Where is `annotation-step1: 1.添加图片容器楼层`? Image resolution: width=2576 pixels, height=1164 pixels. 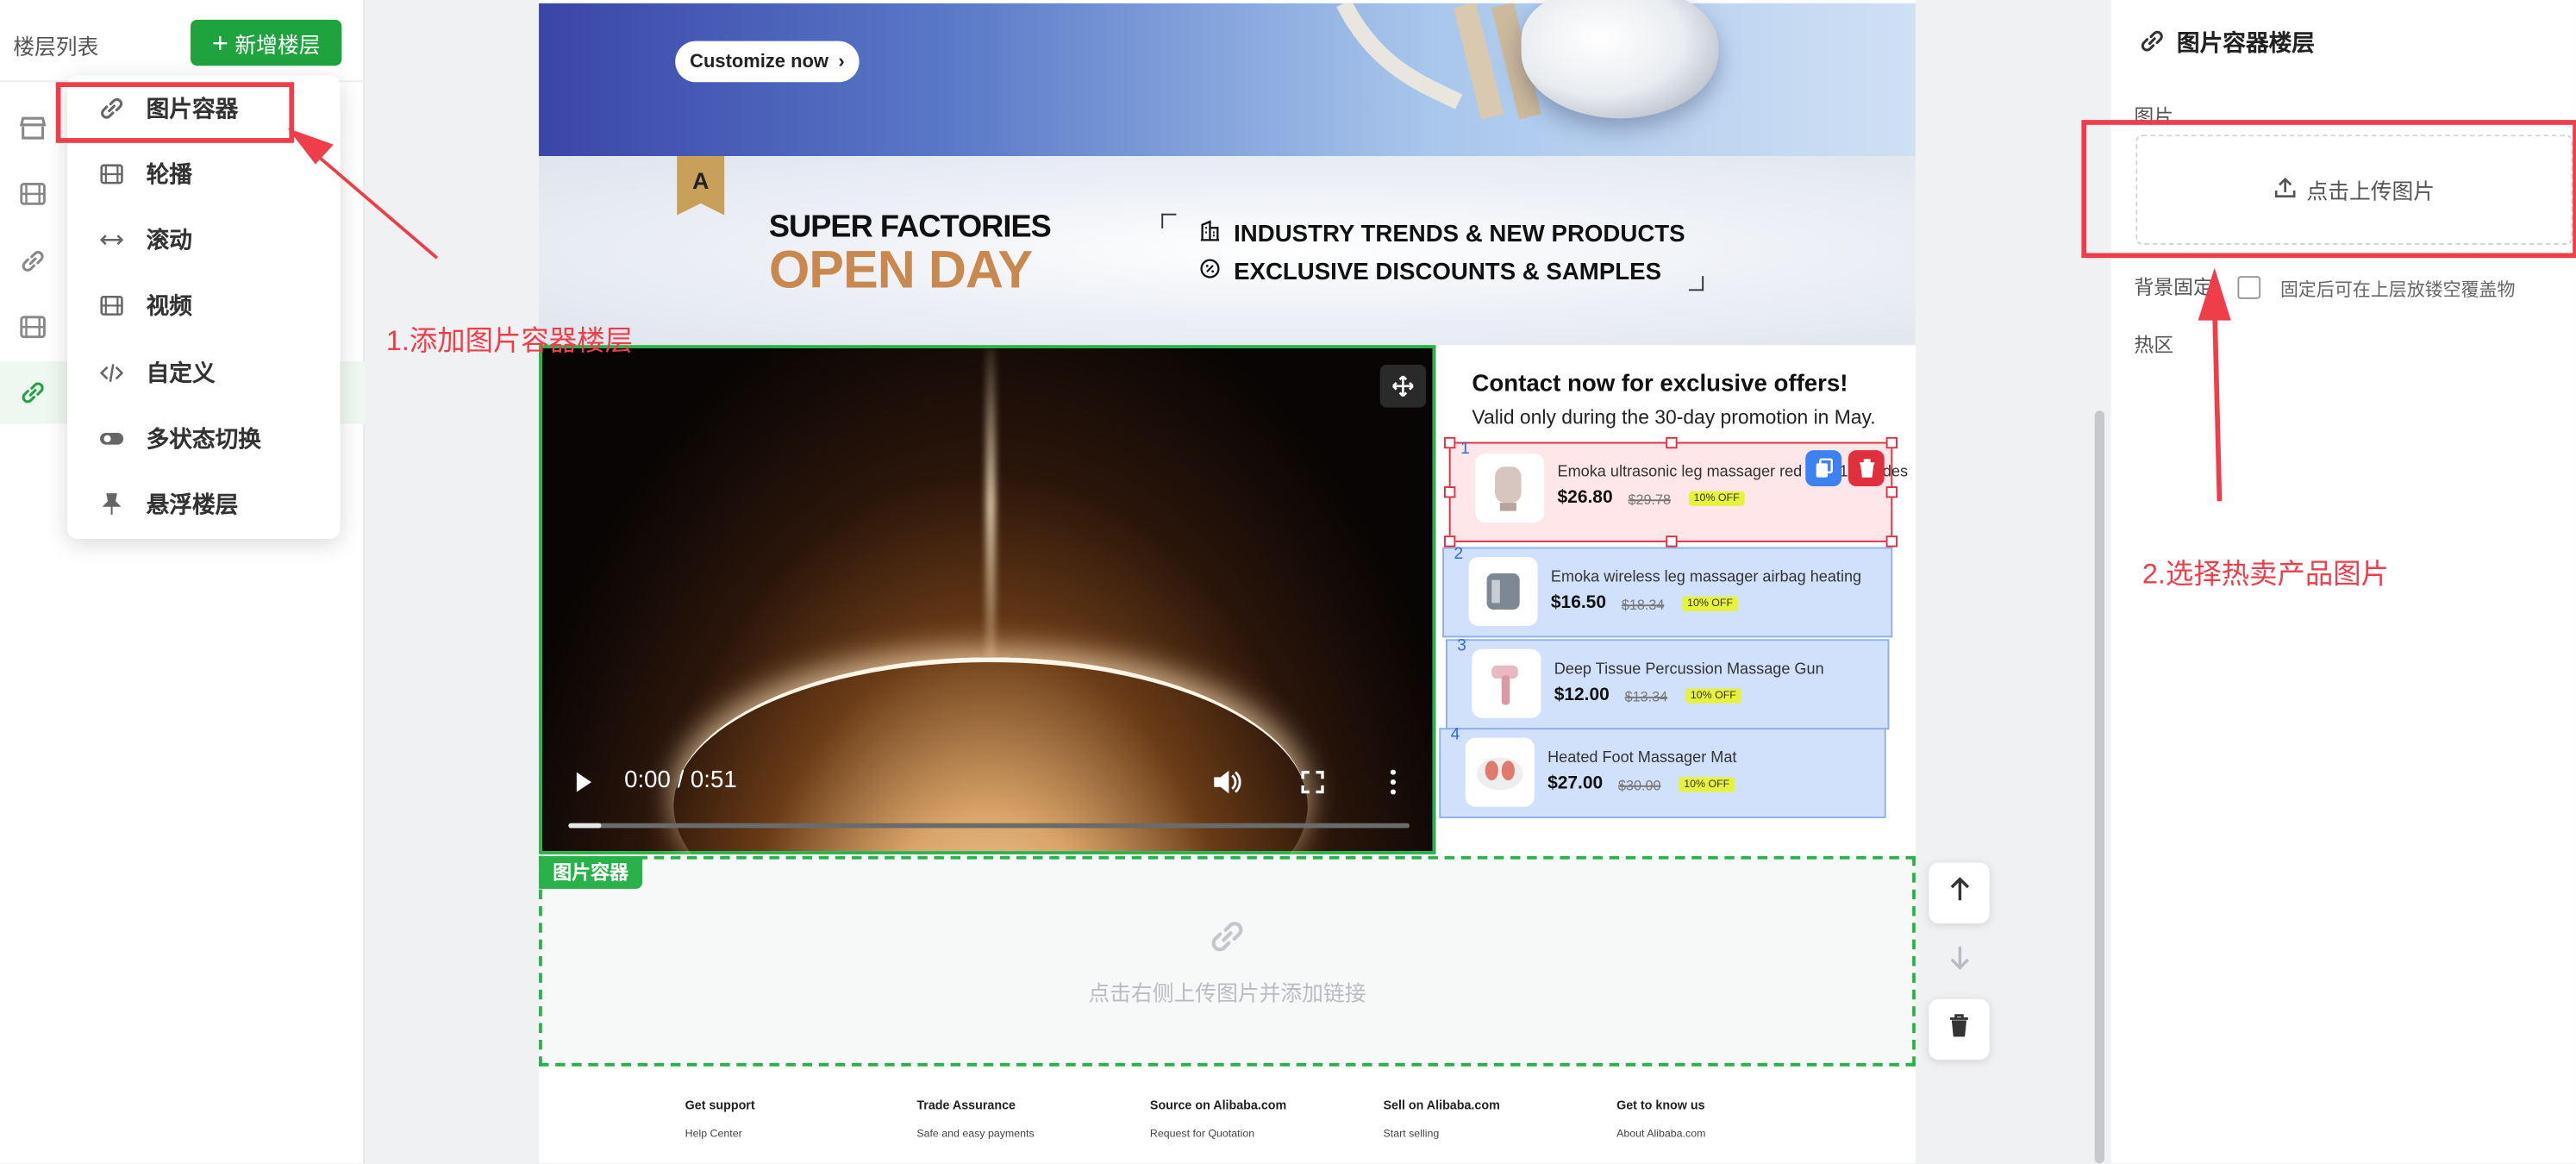 annotation-step1: 1.添加图片容器楼层 is located at coordinates (510, 341).